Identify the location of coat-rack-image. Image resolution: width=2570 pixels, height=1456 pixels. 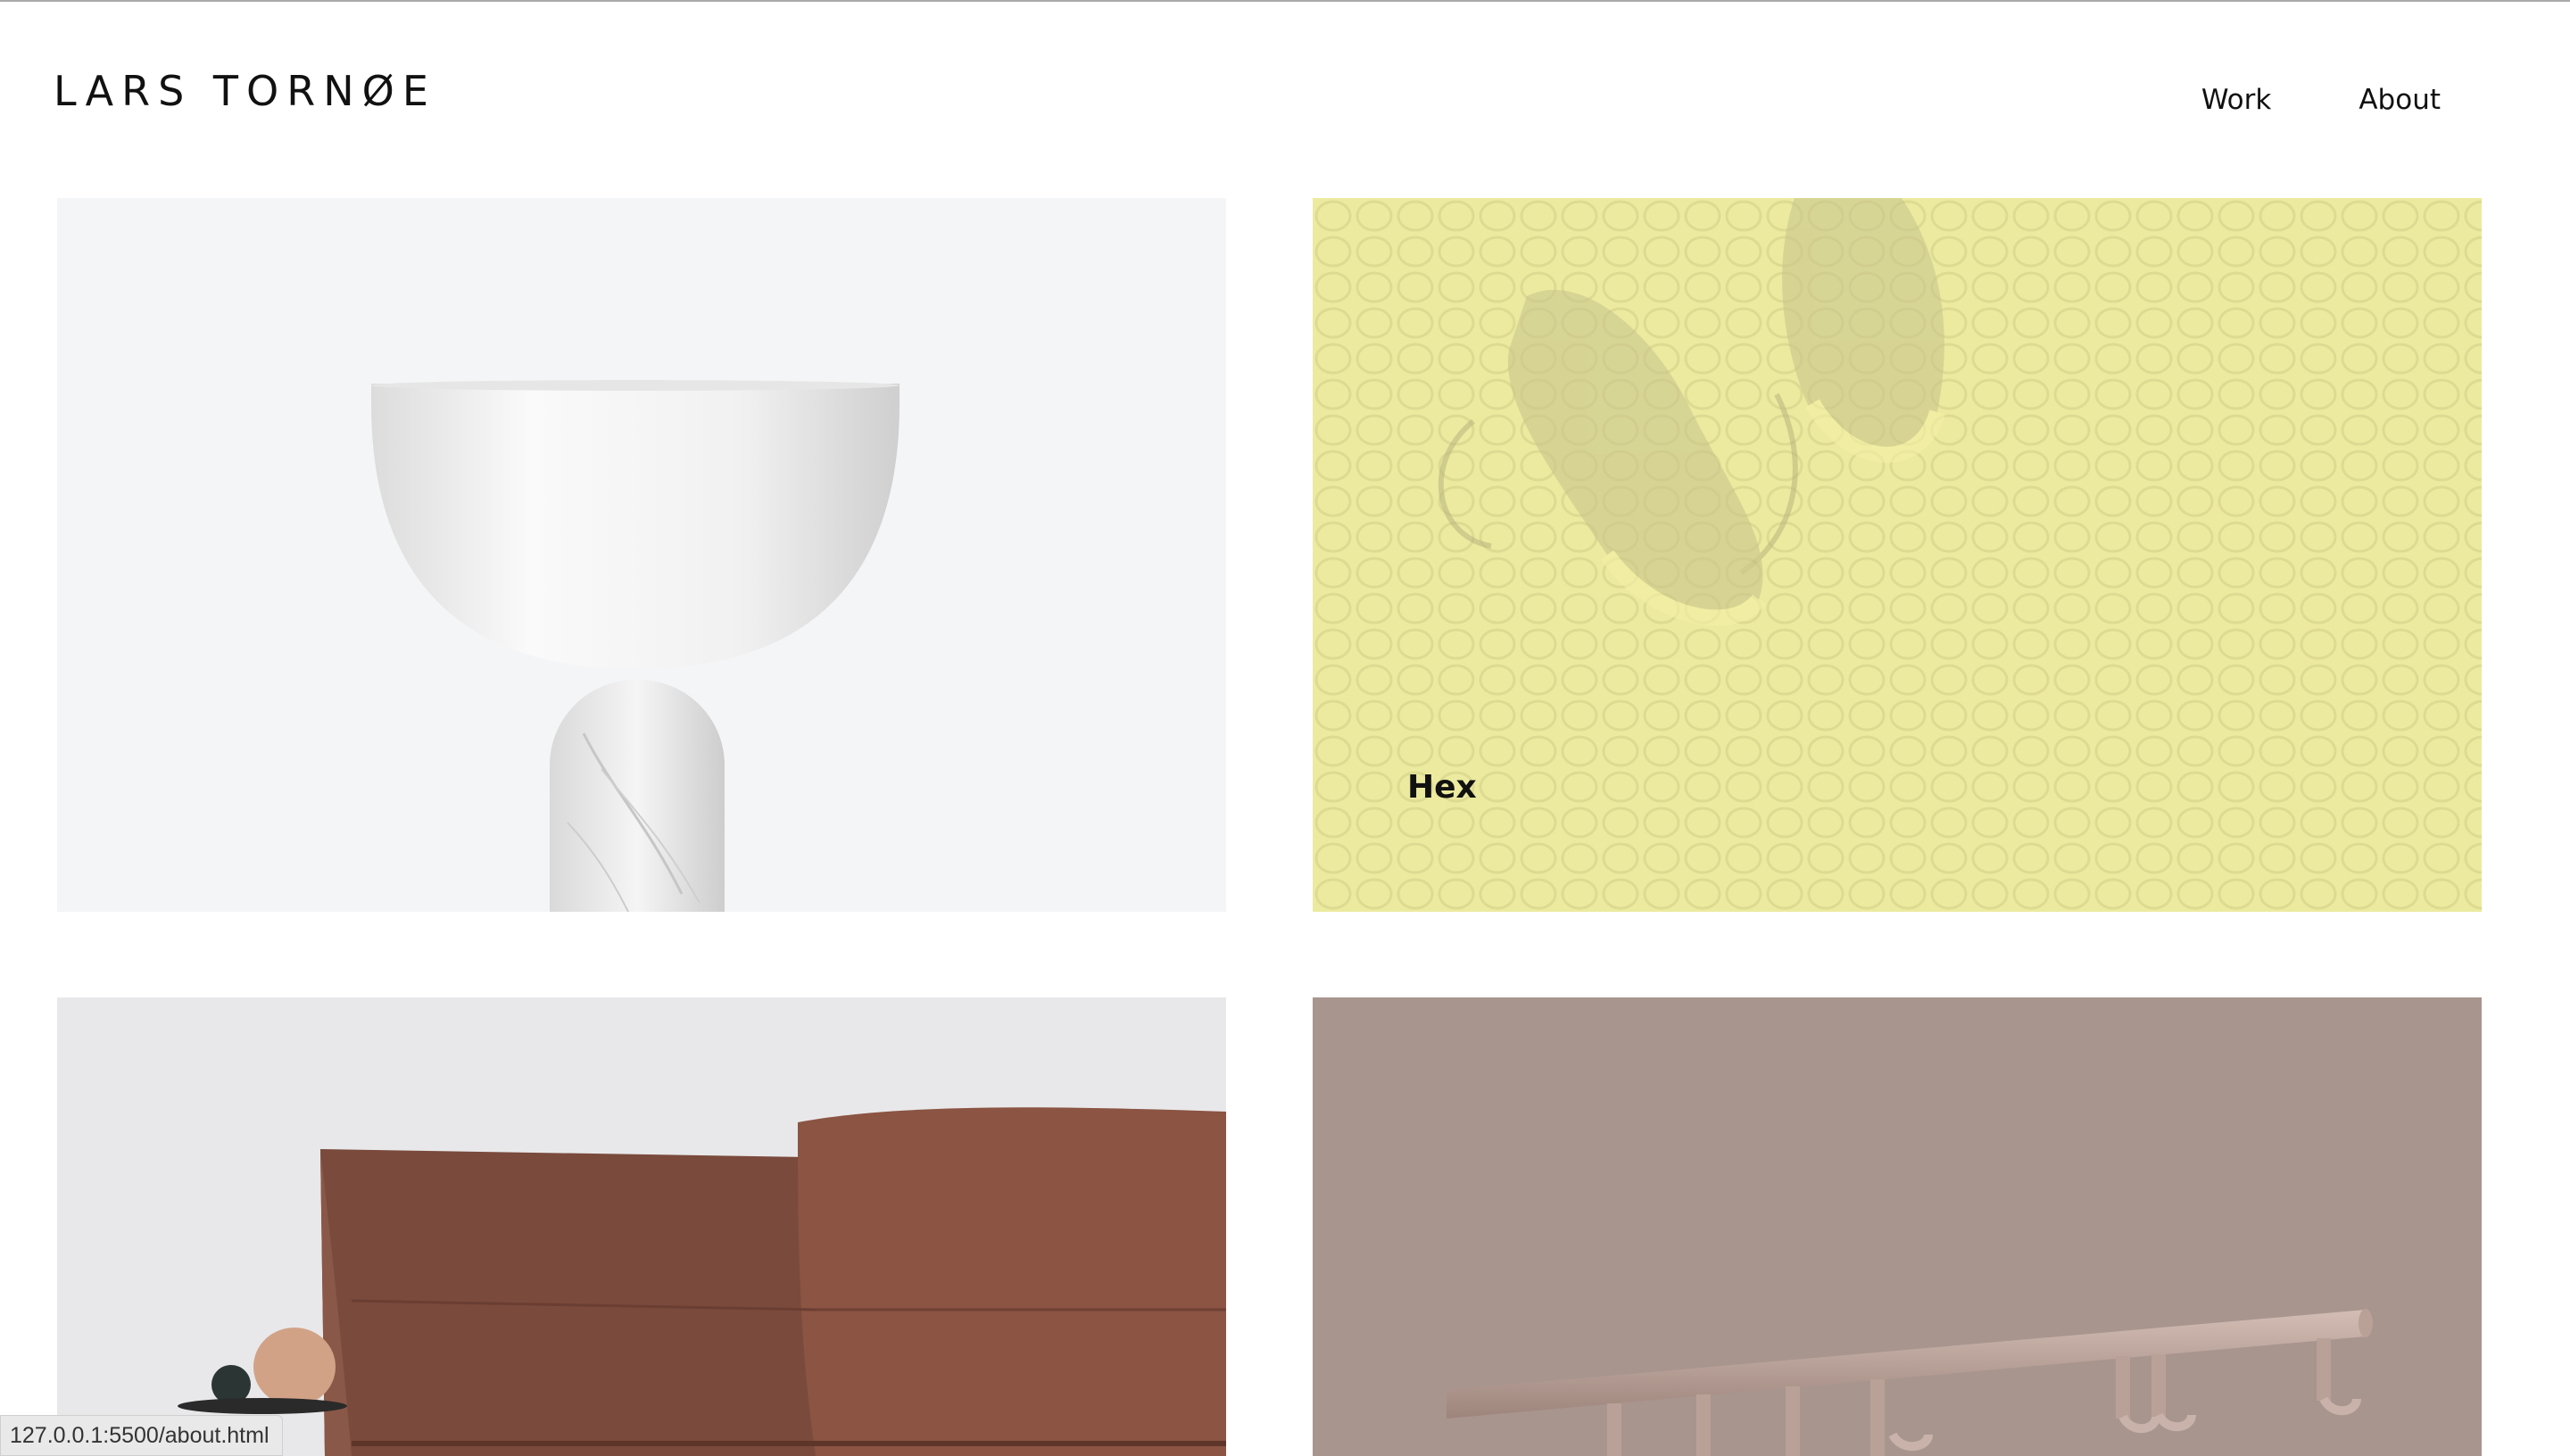
(1897, 1227).